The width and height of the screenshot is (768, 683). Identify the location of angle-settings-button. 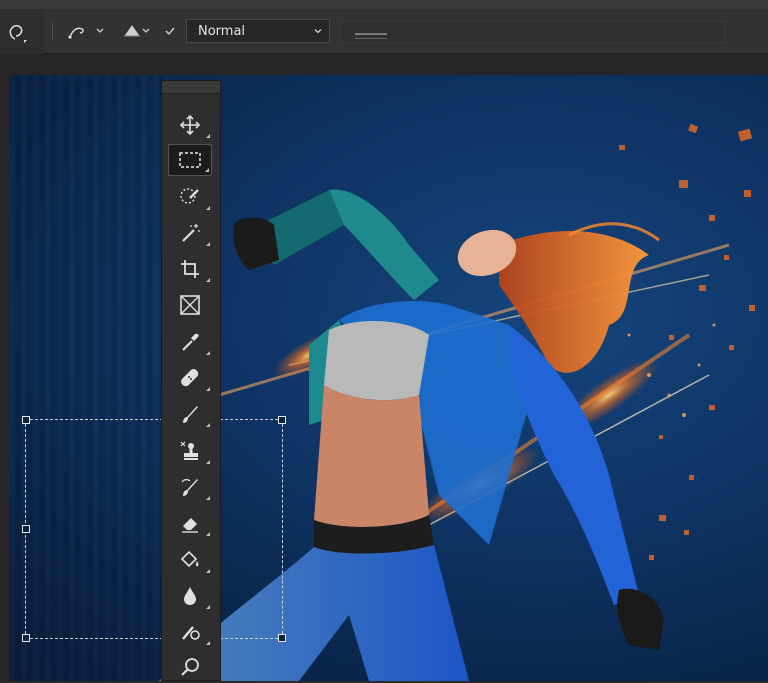
(138, 31).